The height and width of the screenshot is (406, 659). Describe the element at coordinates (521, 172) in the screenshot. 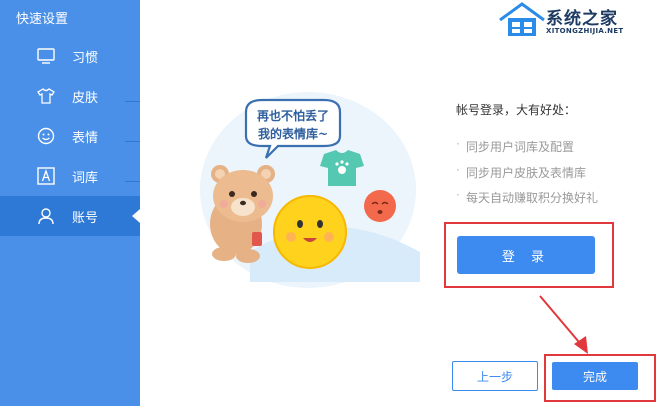

I see `benefit-item: 同步用户皮肤及表情库` at that location.